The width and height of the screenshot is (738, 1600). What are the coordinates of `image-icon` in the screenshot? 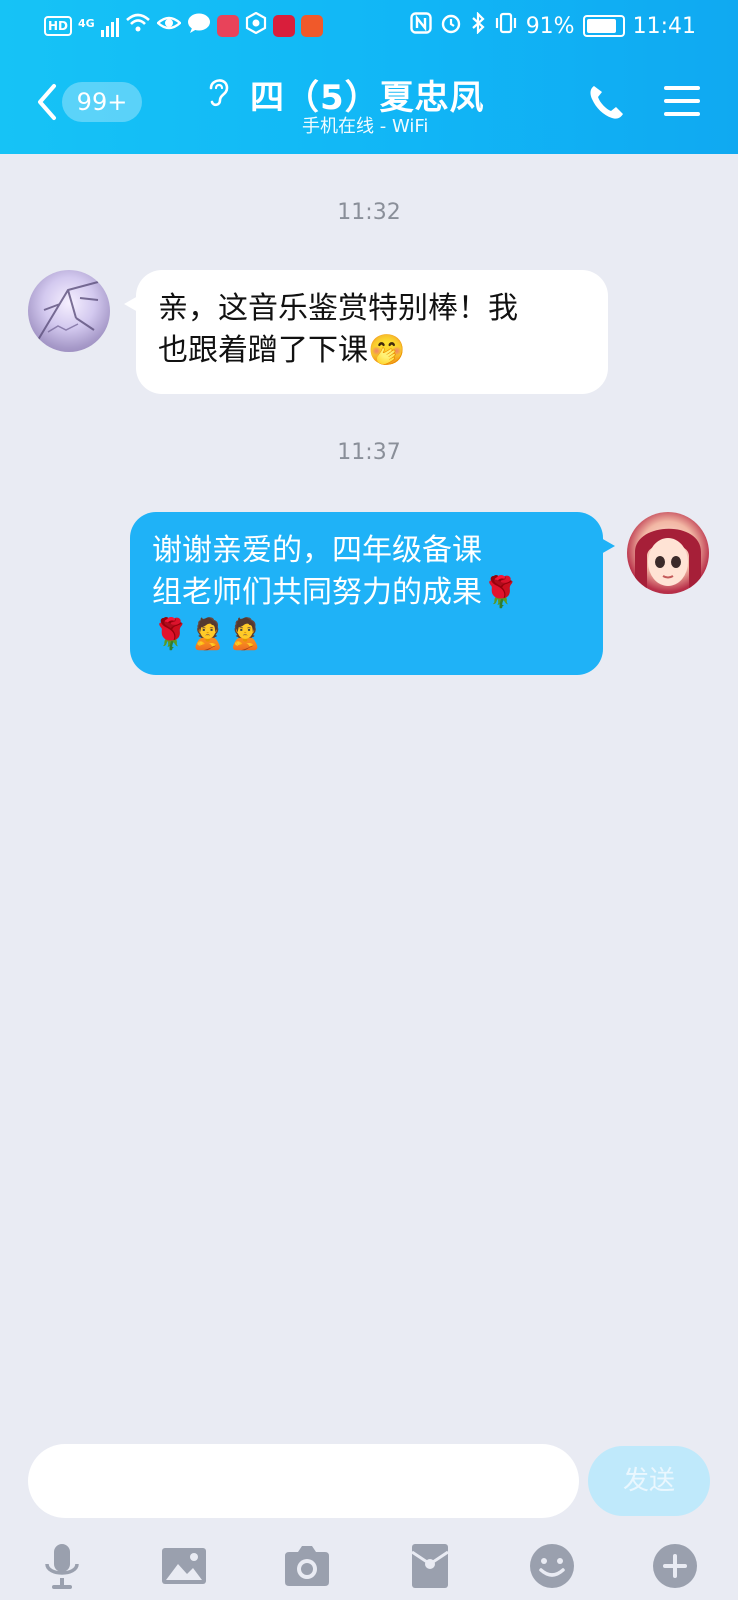 It's located at (184, 1566).